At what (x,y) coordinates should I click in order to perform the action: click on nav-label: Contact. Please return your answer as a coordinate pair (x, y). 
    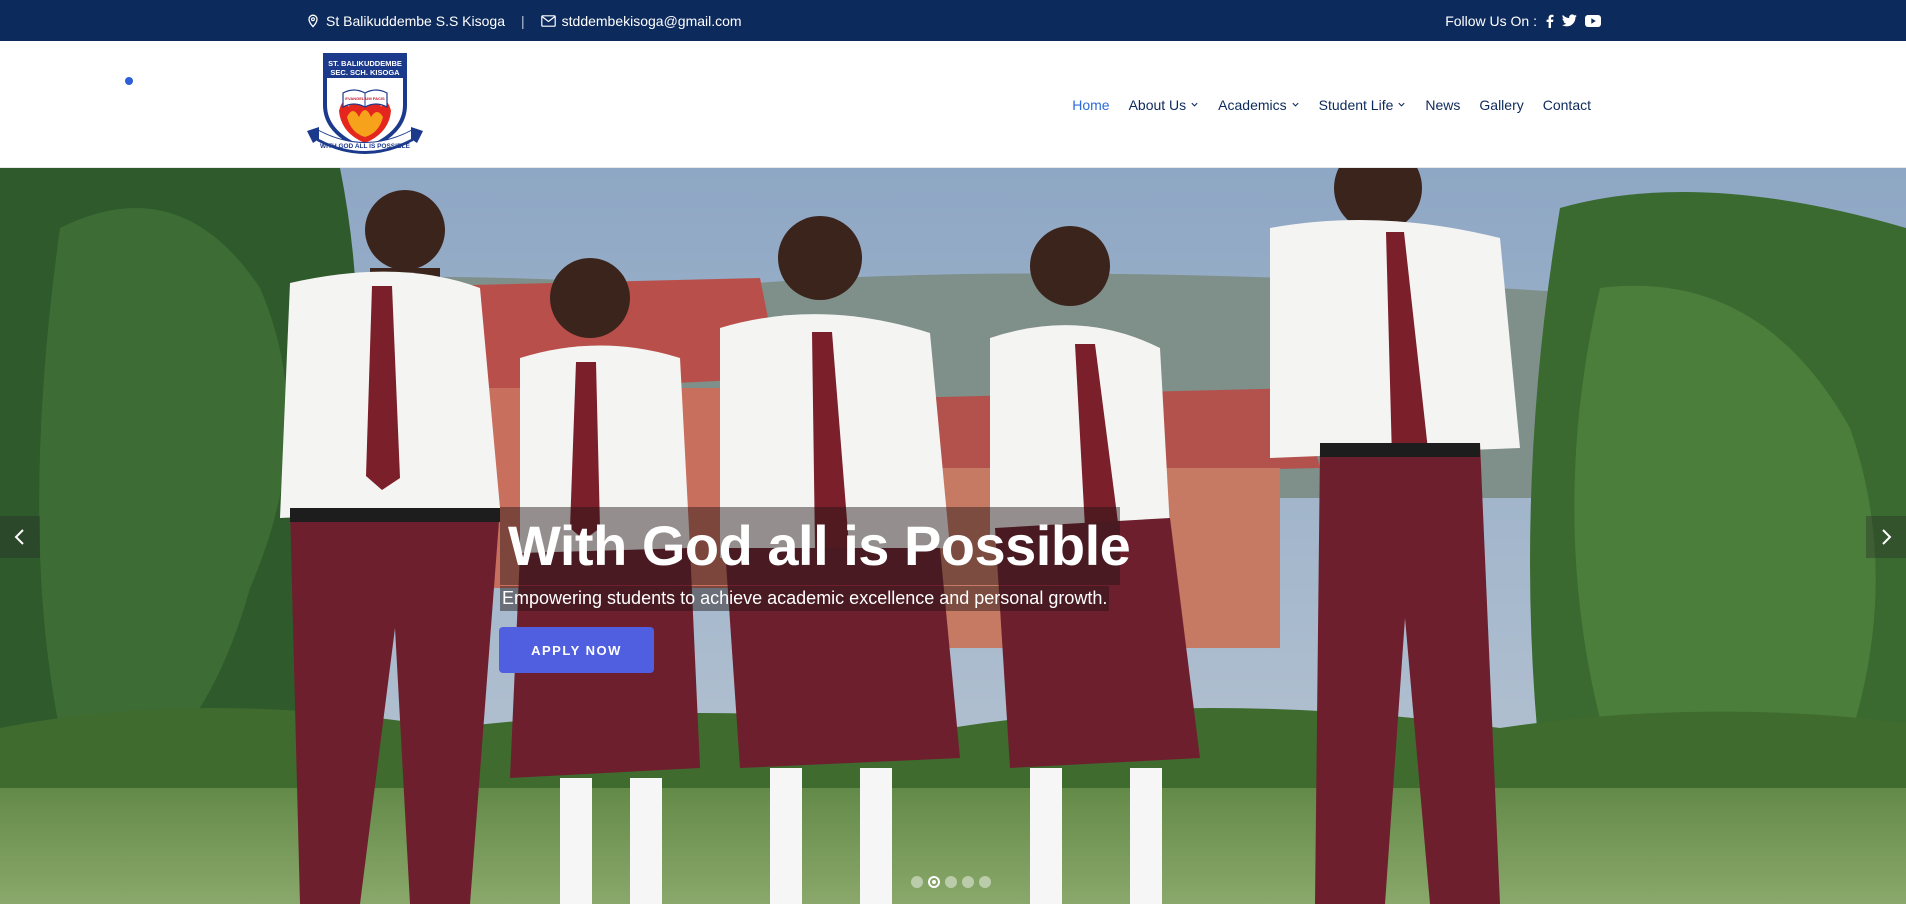
    Looking at the image, I should click on (1566, 104).